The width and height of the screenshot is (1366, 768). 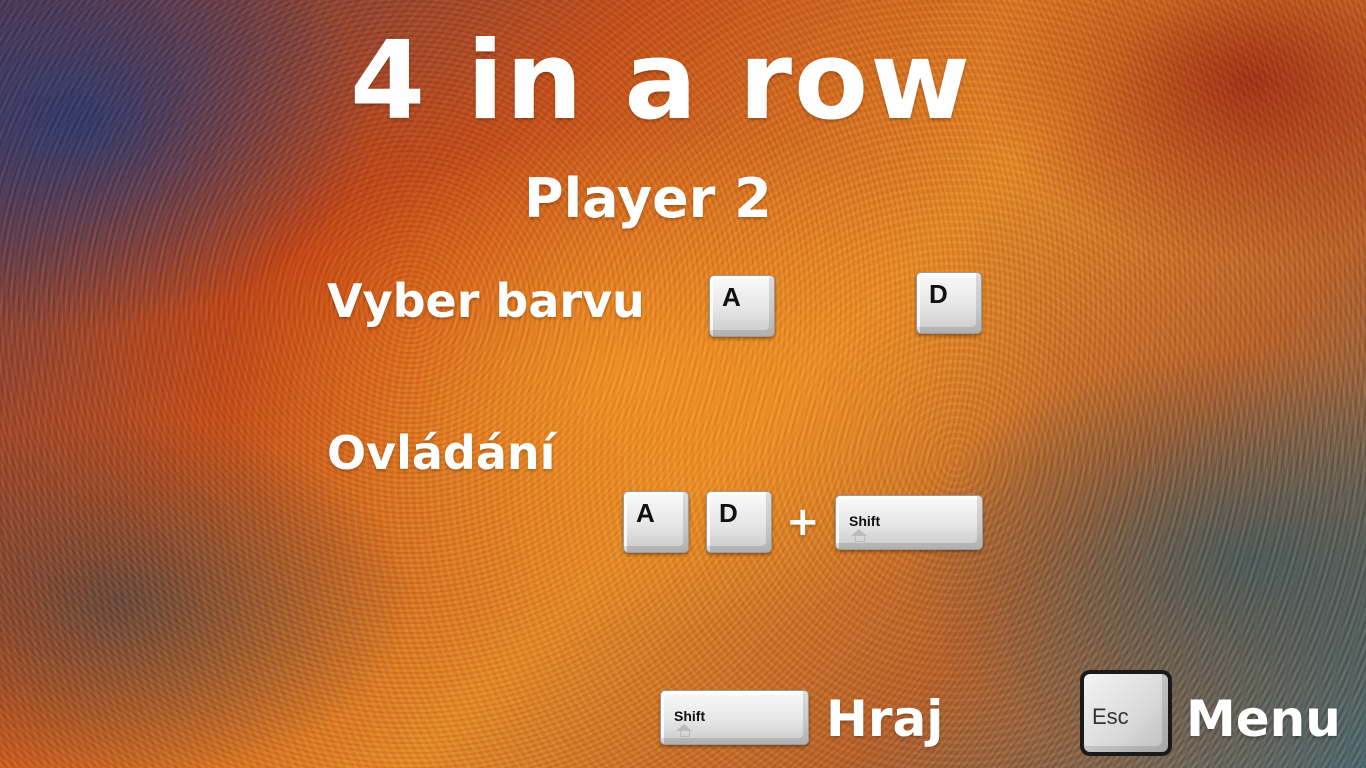 I want to click on play-label: Hraj, so click(x=884, y=719).